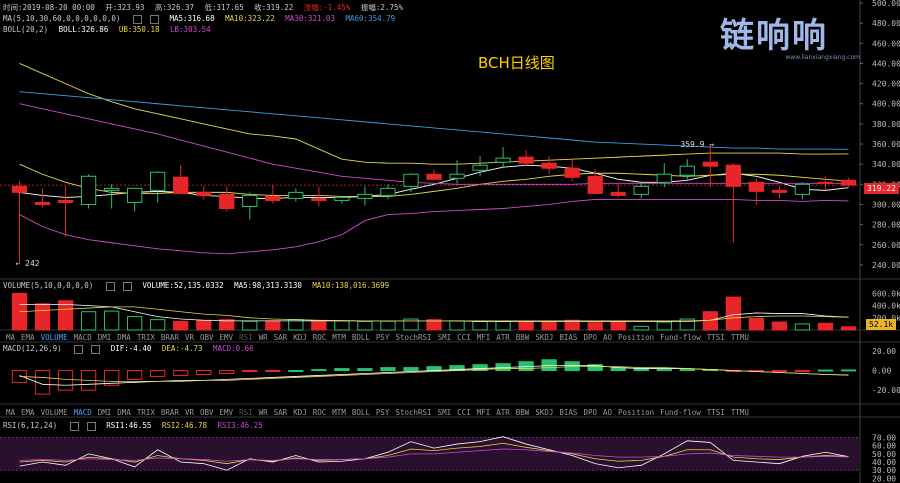 The height and width of the screenshot is (483, 900). What do you see at coordinates (523, 412) in the screenshot?
I see `macd-tab-bbw: BBW` at bounding box center [523, 412].